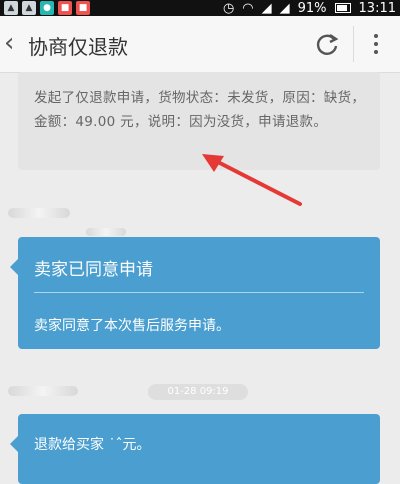  What do you see at coordinates (92, 445) in the screenshot?
I see `bubble-body: 退款给买家 ˙ˆ元。` at bounding box center [92, 445].